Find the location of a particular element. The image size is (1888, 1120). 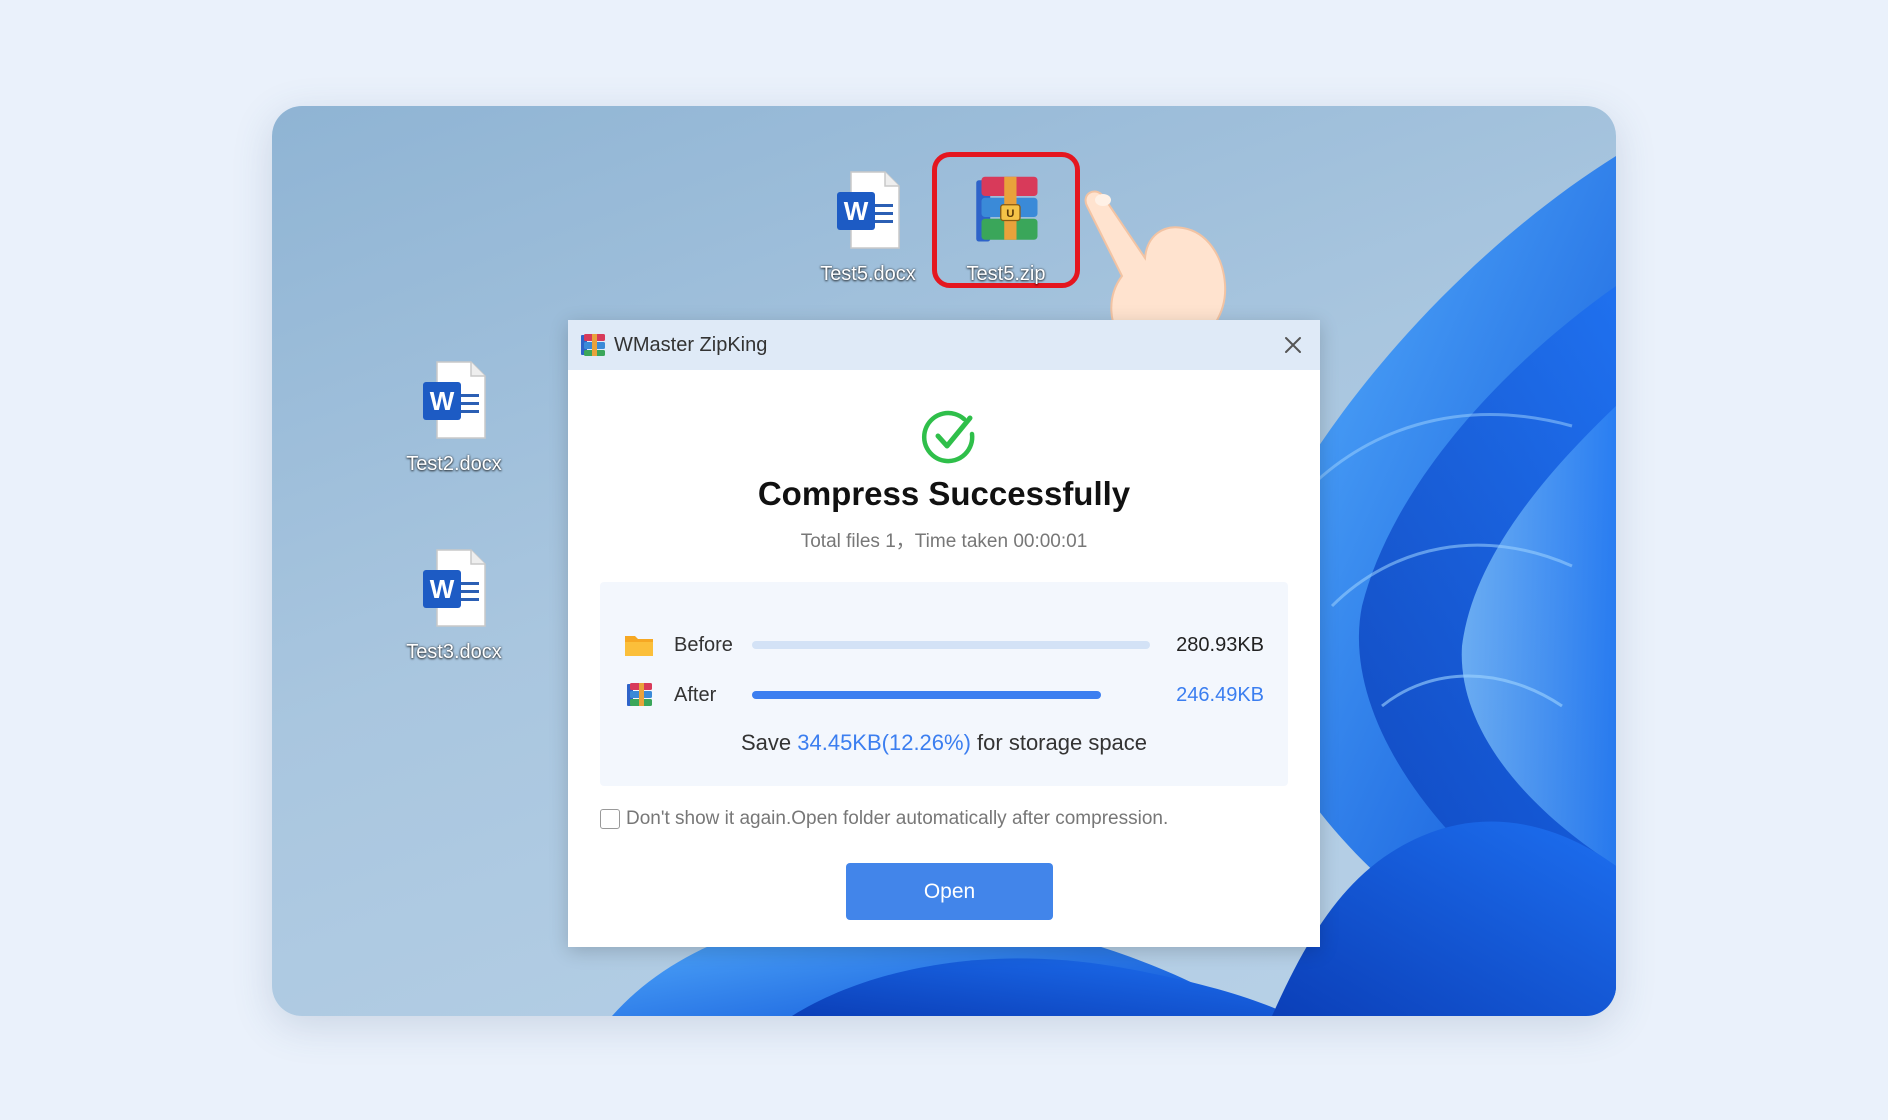

file-label: Test5.zip is located at coordinates (1006, 274).